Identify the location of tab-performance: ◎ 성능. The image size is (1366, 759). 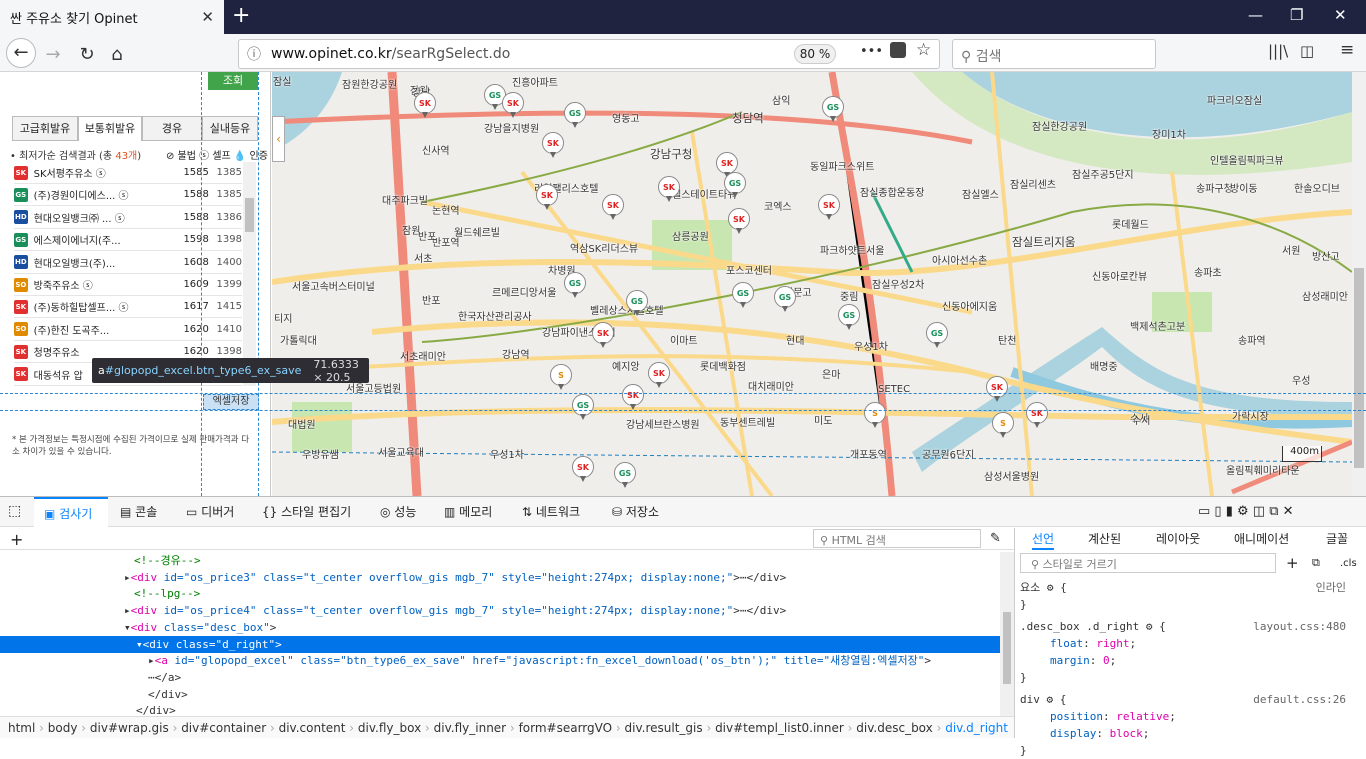
(398, 512).